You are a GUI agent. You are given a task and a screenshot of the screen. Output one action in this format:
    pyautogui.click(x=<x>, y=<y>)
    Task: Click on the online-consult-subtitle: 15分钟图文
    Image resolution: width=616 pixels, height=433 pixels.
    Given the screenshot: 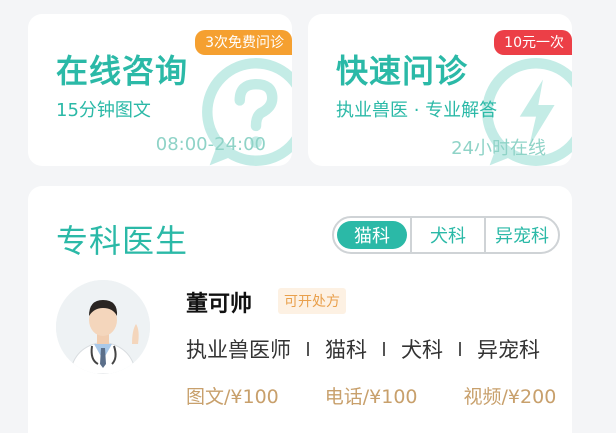 What is the action you would take?
    pyautogui.click(x=103, y=110)
    